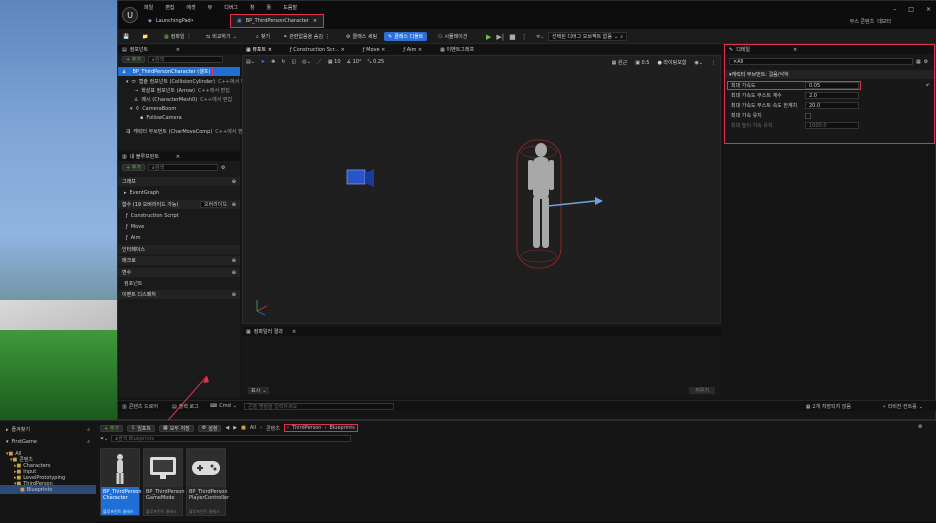 This screenshot has height=523, width=936. What do you see at coordinates (243, 428) in the screenshot?
I see `folder-nav-icon: ■` at bounding box center [243, 428].